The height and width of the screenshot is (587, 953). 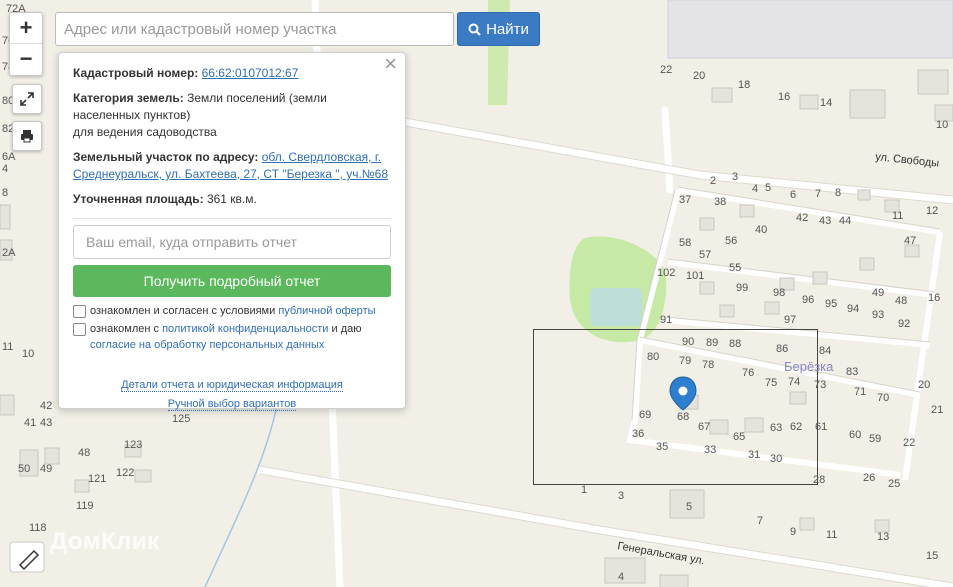 I want to click on house-number-label: 22, so click(x=909, y=443).